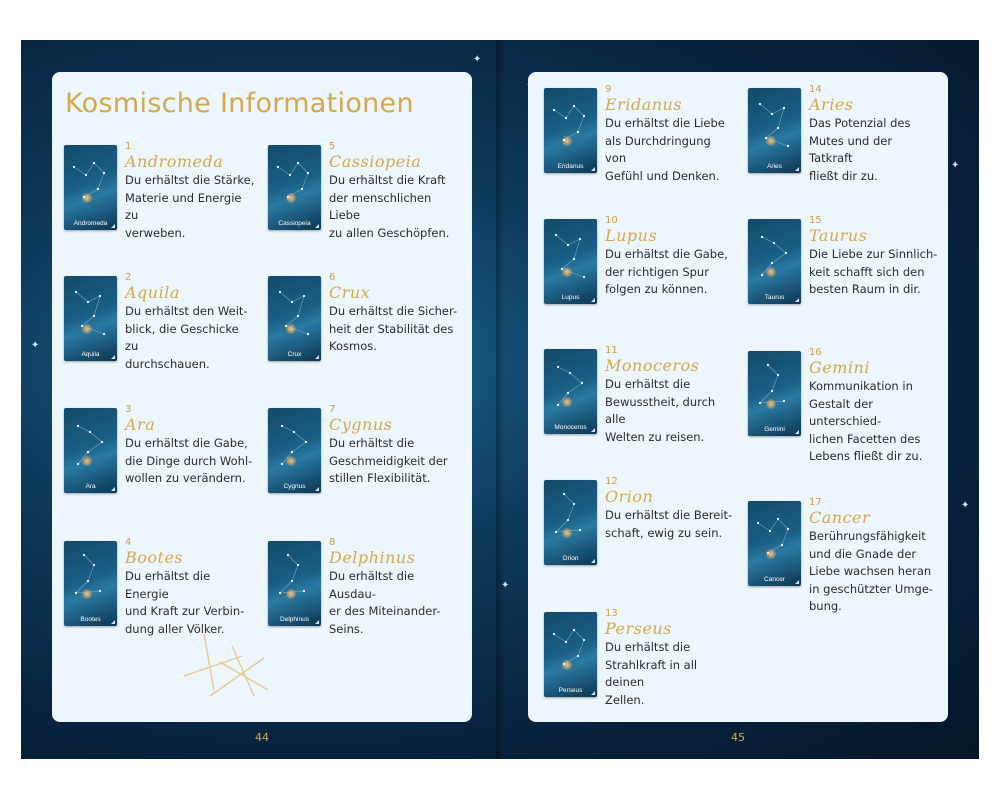 The width and height of the screenshot is (1000, 800). Describe the element at coordinates (570, 427) in the screenshot. I see `card-caption: Monoceros` at that location.